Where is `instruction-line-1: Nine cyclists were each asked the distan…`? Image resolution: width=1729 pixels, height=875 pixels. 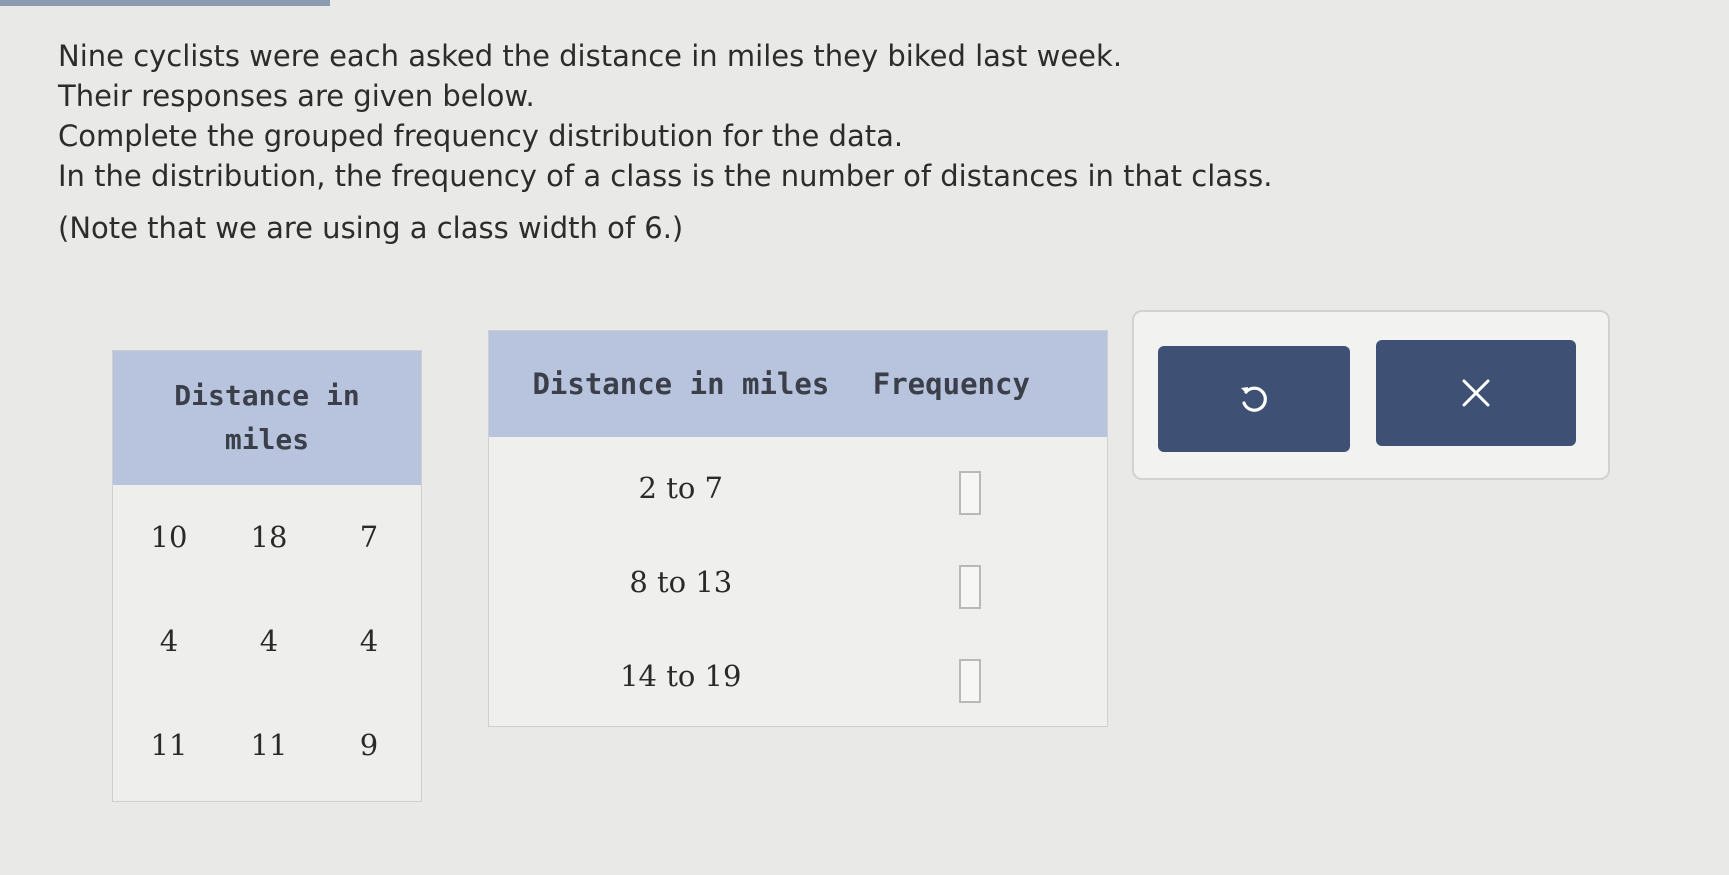
instruction-line-1: Nine cyclists were each asked the distan… is located at coordinates (590, 56).